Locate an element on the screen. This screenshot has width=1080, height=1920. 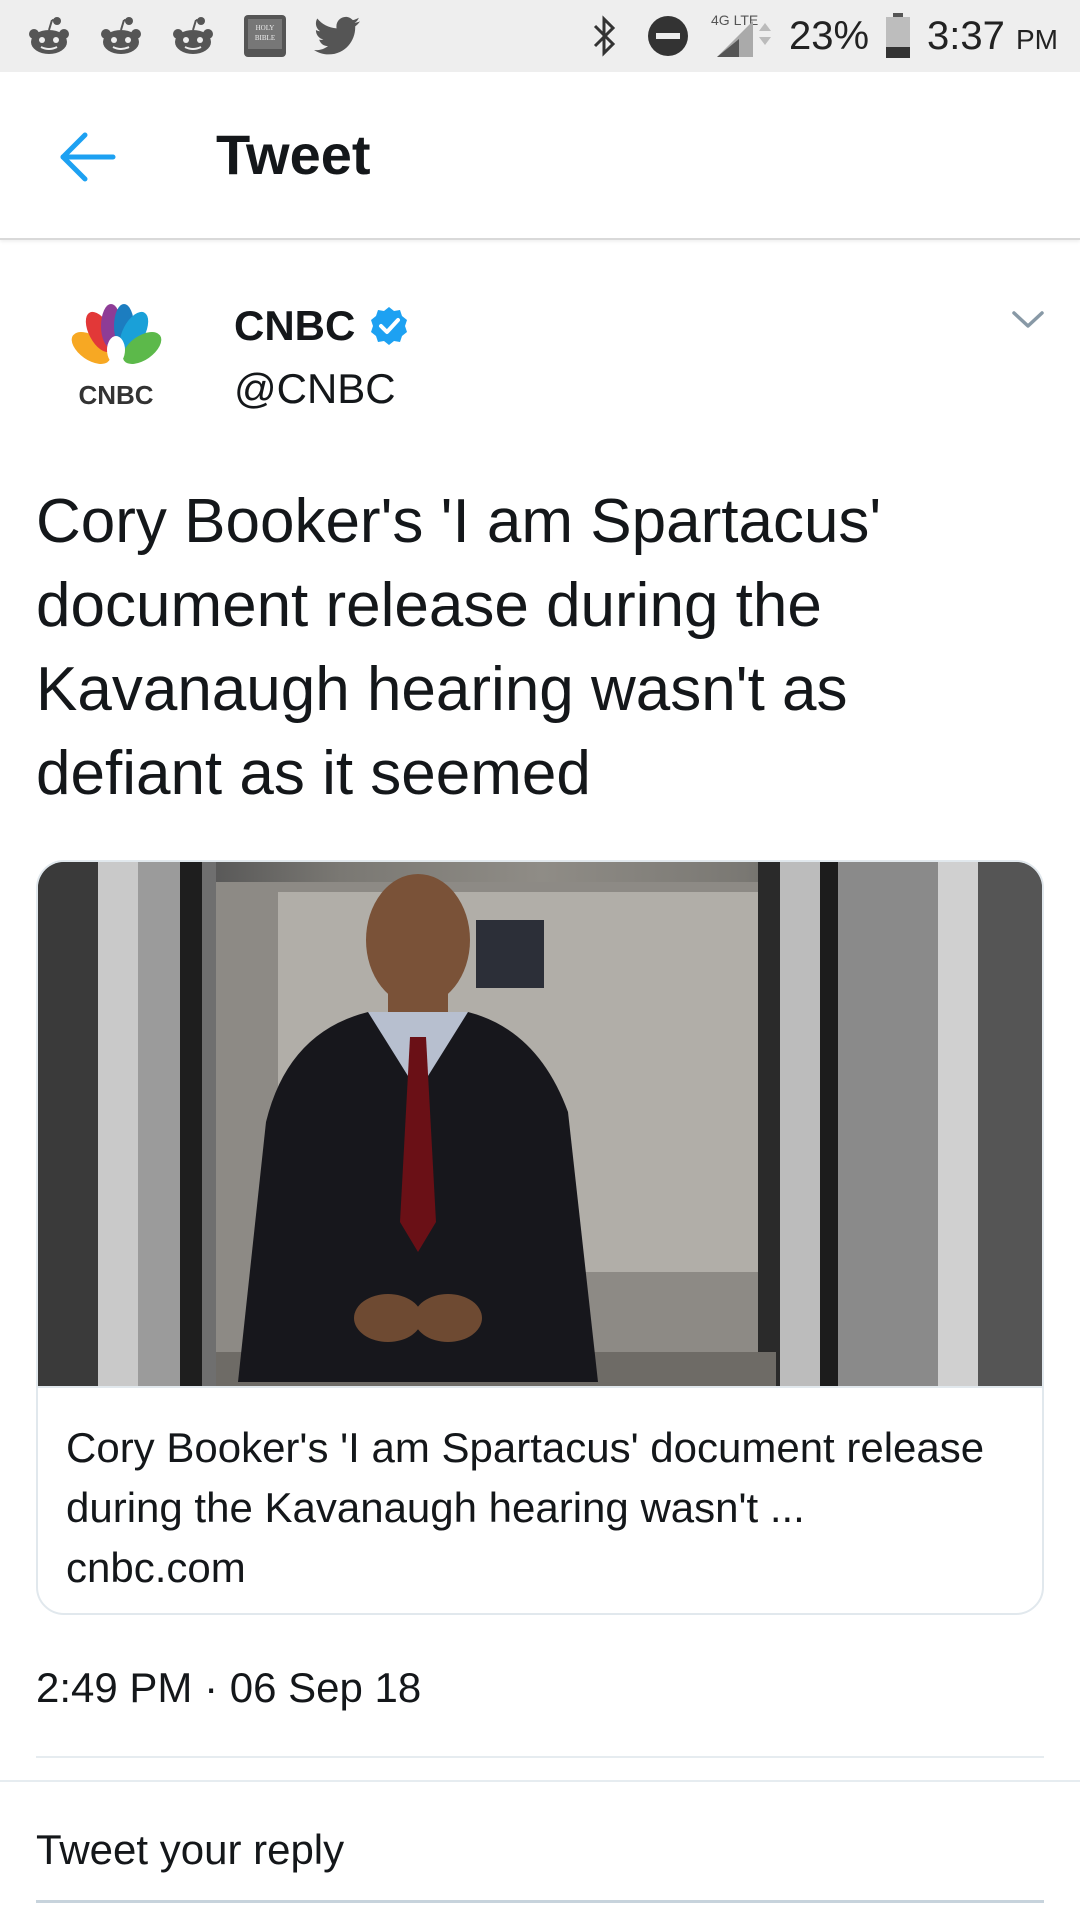
verified-badge-icon is located at coordinates (389, 326).